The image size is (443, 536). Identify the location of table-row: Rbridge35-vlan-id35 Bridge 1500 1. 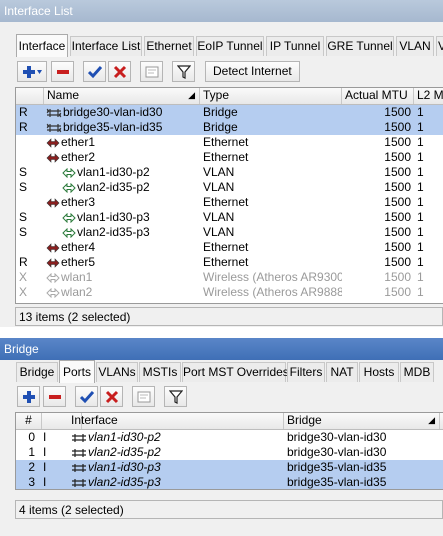
(229, 127).